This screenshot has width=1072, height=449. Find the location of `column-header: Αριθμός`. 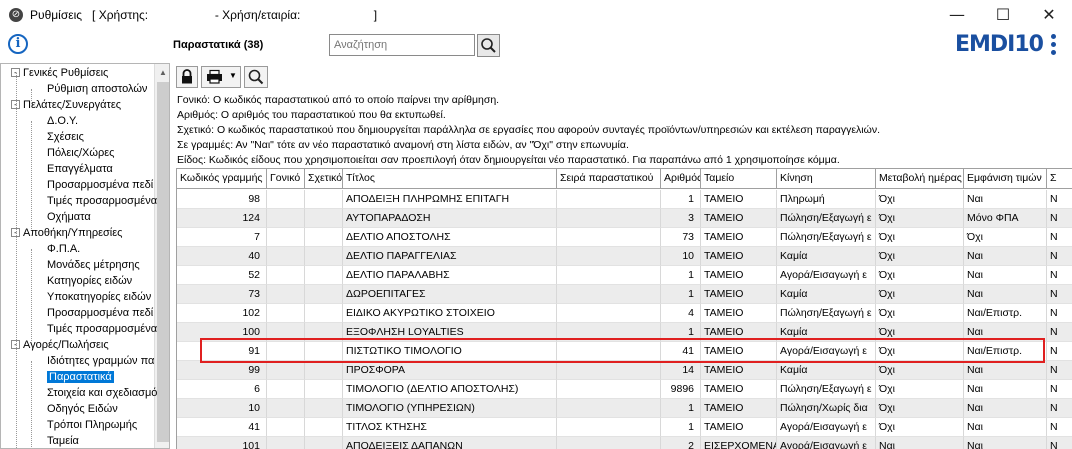

column-header: Αριθμός is located at coordinates (681, 179).